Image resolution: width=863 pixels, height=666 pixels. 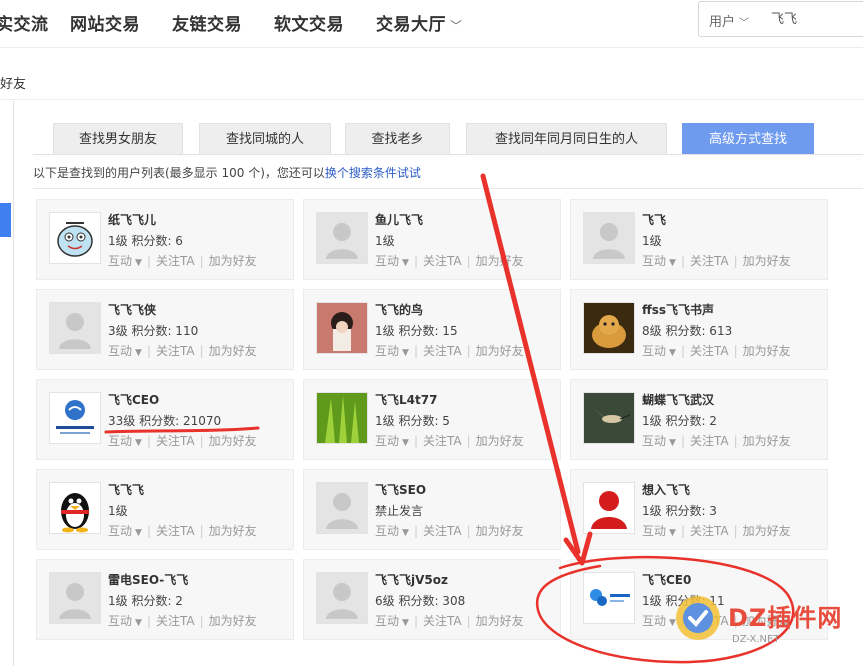 What do you see at coordinates (133, 399) in the screenshot?
I see `user-name-link: 飞飞CEO` at bounding box center [133, 399].